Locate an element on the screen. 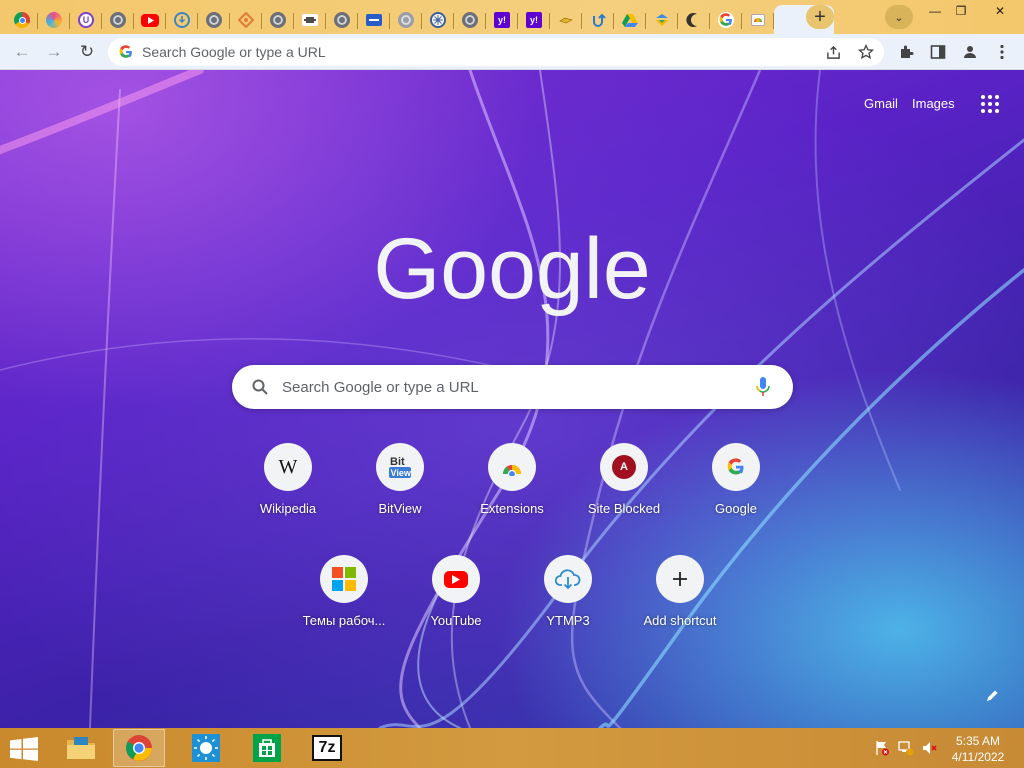 The width and height of the screenshot is (1024, 768). chrome-icon is located at coordinates (139, 748).